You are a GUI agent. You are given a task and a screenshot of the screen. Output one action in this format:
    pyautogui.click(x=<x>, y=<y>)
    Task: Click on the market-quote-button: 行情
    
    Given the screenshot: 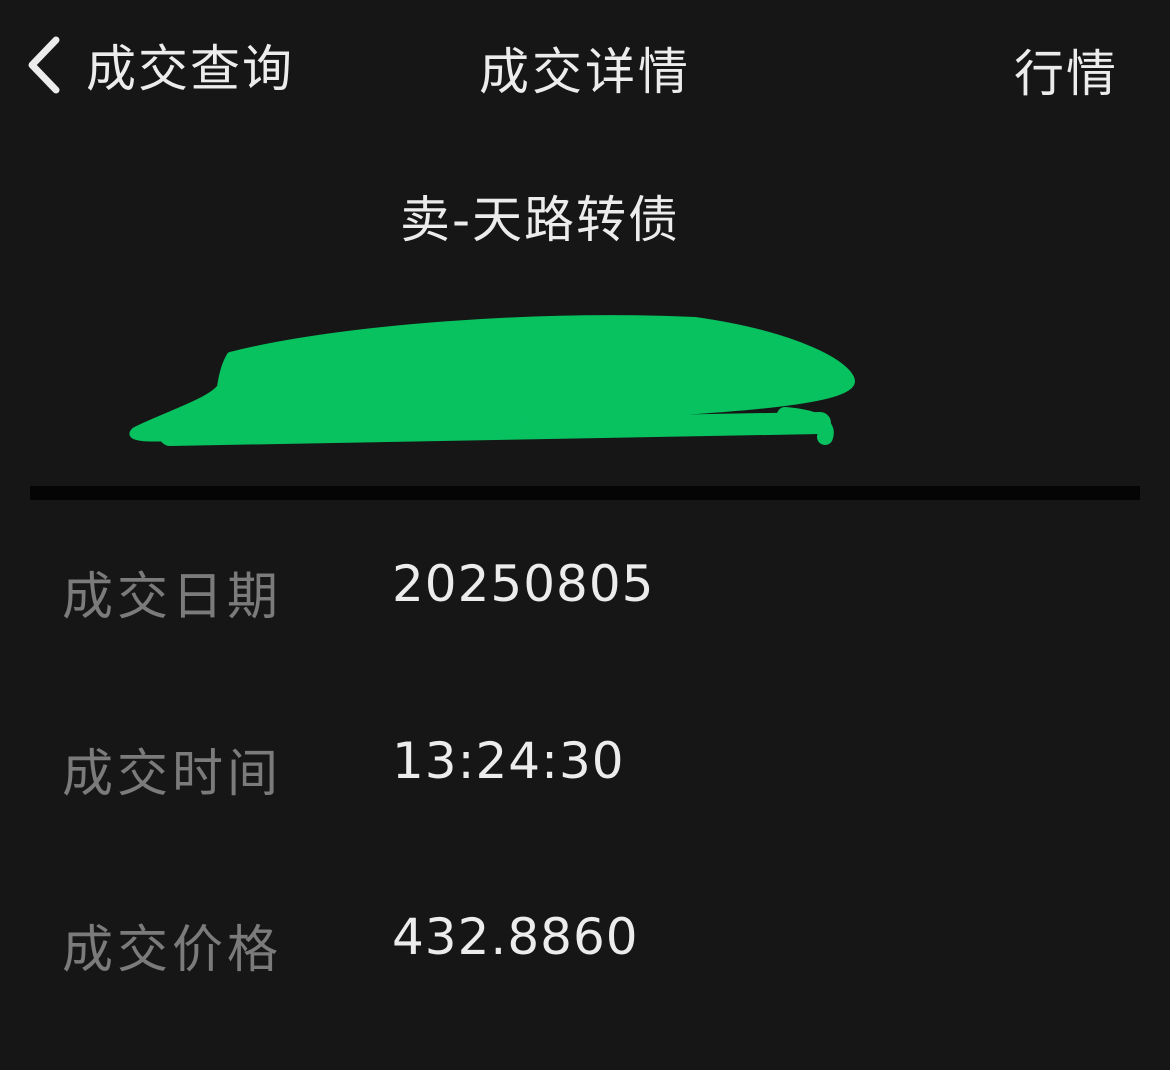 What is the action you would take?
    pyautogui.click(x=1066, y=70)
    